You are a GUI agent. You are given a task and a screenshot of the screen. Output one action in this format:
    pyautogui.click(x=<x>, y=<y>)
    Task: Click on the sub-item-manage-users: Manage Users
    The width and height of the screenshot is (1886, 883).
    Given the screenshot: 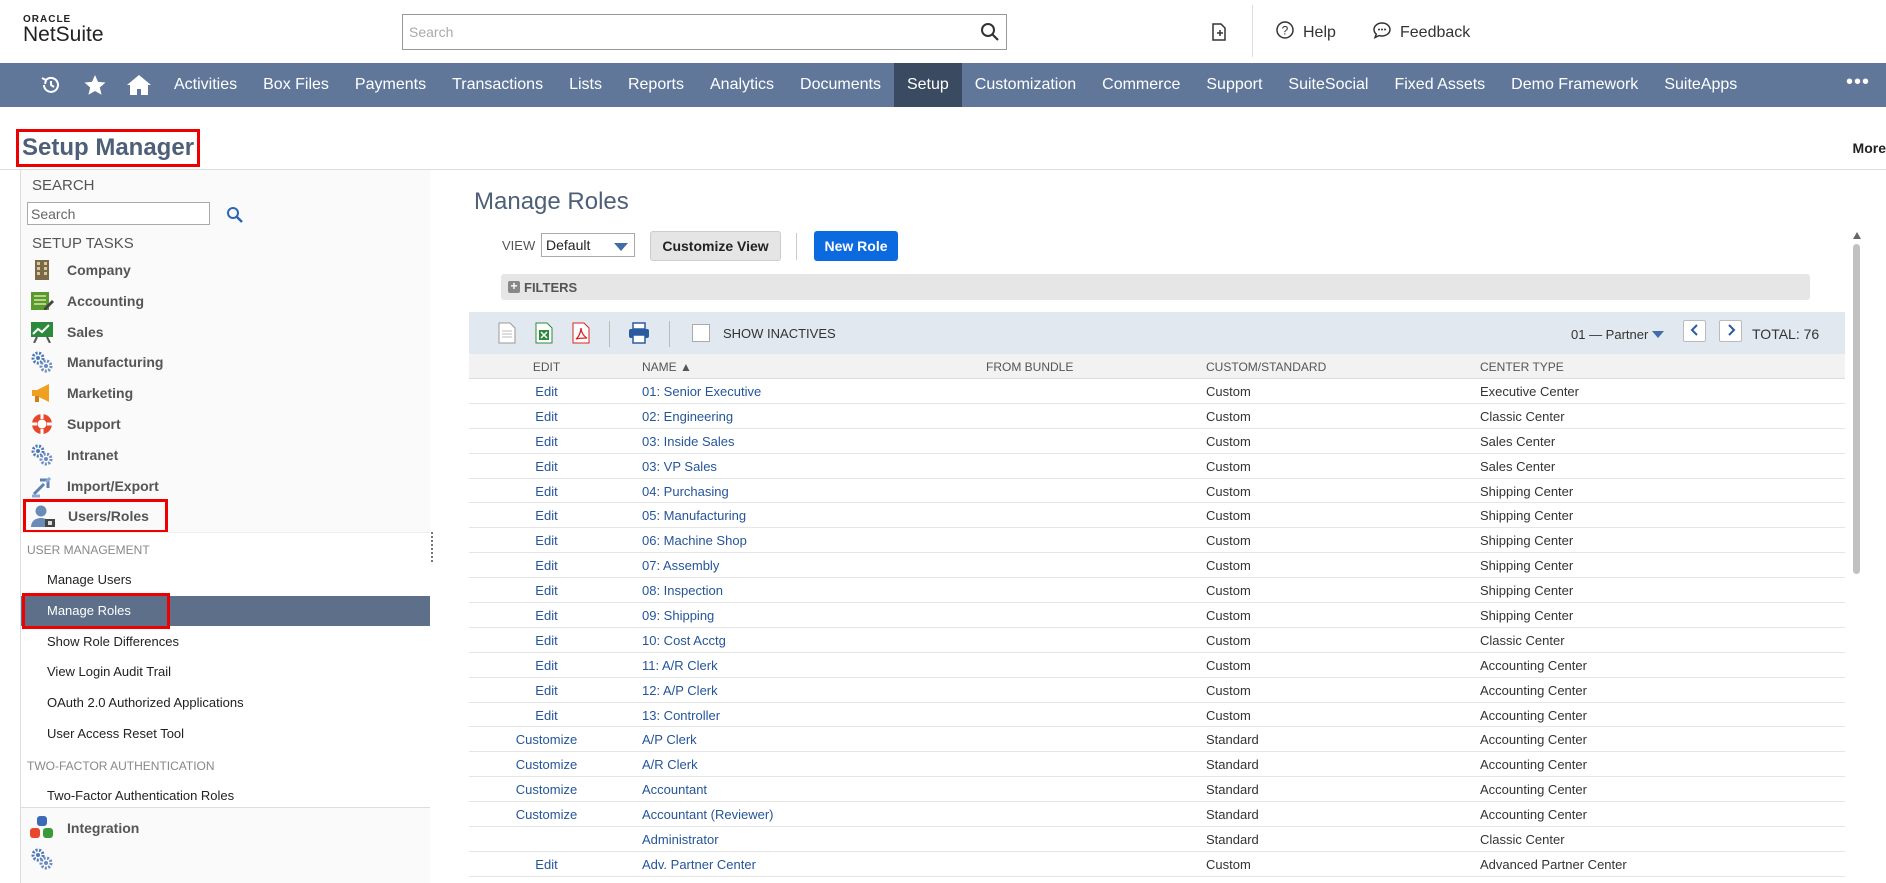 What is the action you would take?
    pyautogui.click(x=225, y=580)
    